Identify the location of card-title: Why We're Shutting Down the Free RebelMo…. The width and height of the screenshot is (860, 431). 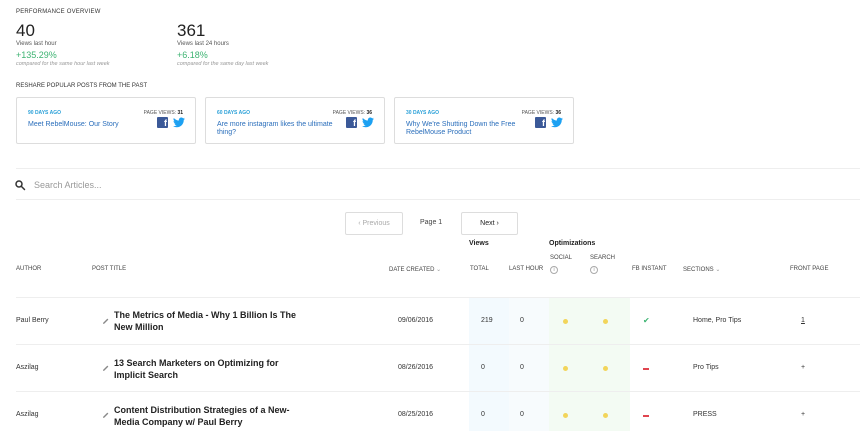
(468, 129).